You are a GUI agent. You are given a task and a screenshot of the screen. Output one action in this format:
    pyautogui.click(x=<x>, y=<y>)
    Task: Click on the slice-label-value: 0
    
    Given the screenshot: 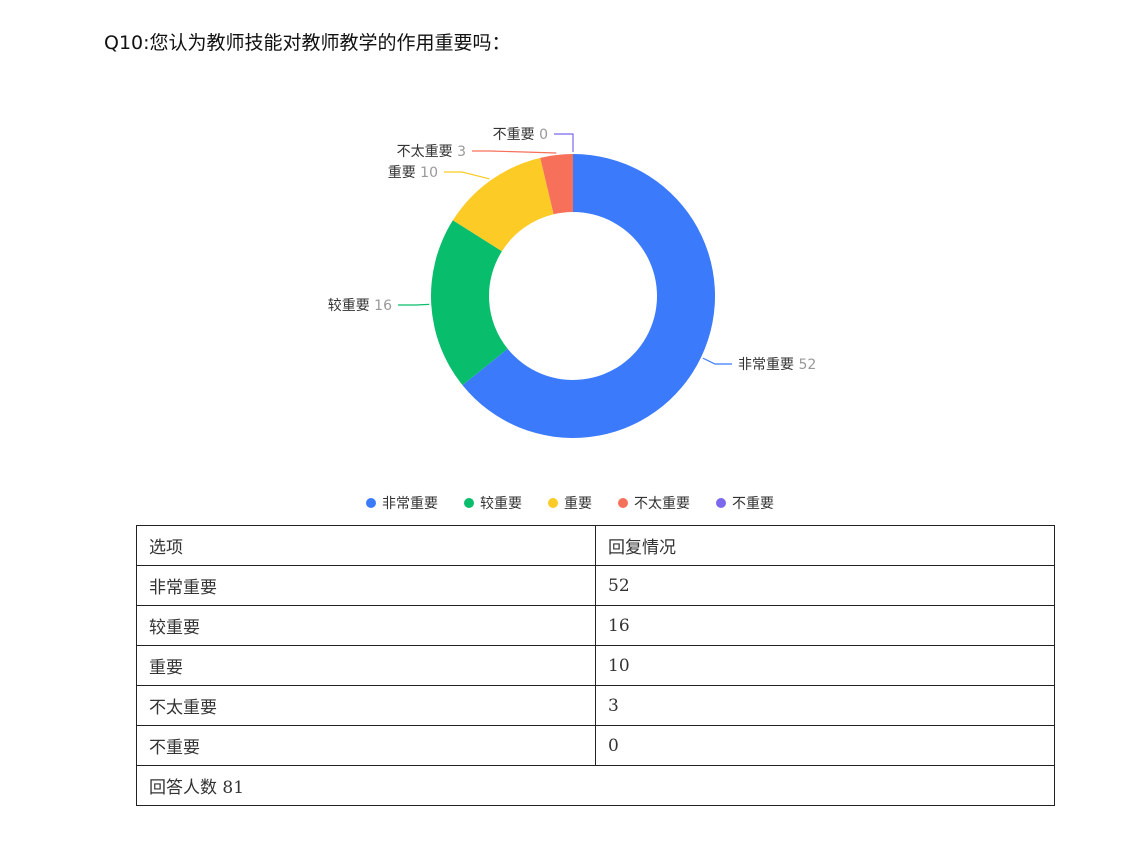 What is the action you would take?
    pyautogui.click(x=541, y=135)
    